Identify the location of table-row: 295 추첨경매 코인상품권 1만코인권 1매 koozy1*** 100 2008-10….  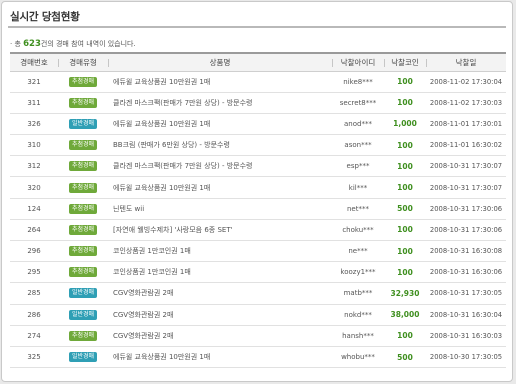
(258, 272).